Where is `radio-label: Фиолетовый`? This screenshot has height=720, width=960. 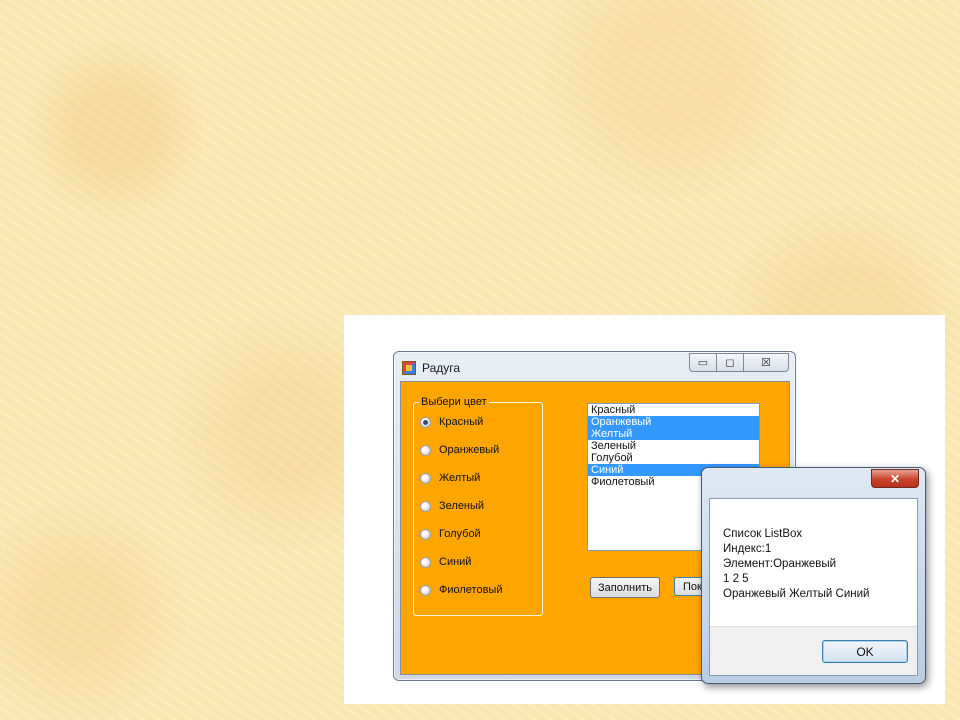
radio-label: Фиолетовый is located at coordinates (471, 590).